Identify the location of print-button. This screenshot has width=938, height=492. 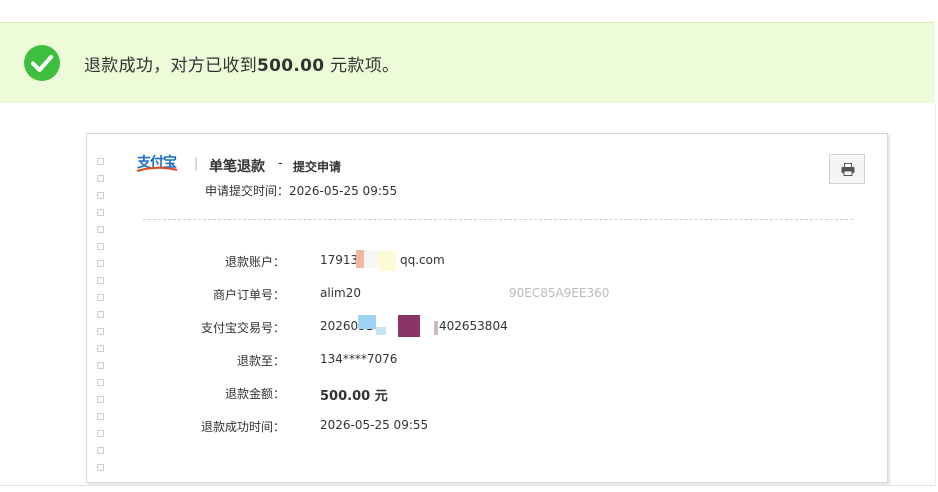
(847, 169).